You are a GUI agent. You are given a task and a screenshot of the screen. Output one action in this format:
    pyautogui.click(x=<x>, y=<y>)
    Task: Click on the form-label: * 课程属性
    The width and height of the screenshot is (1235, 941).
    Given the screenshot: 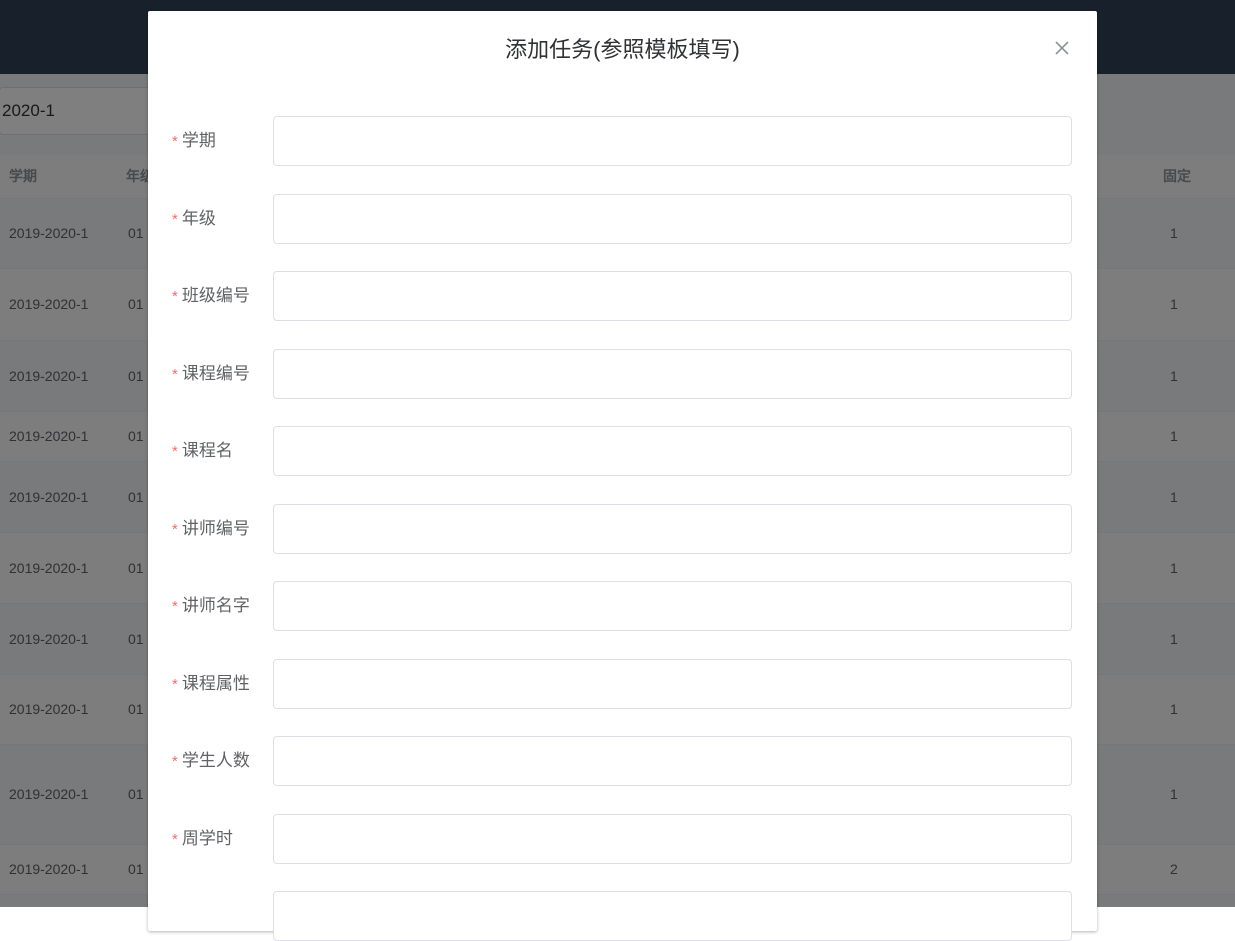 What is the action you would take?
    pyautogui.click(x=211, y=684)
    